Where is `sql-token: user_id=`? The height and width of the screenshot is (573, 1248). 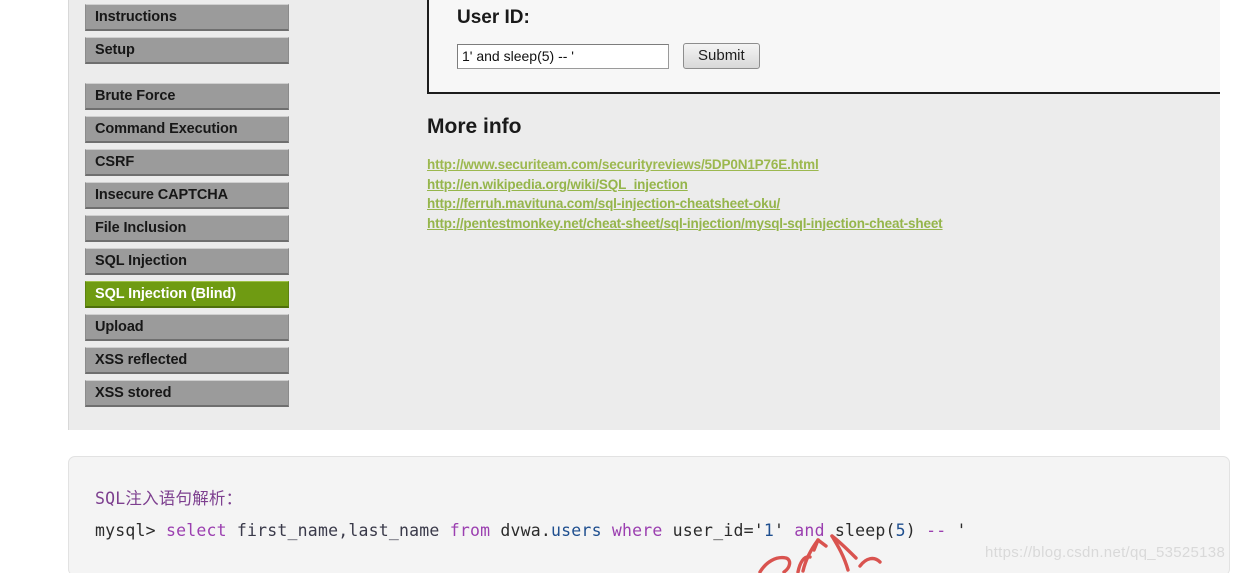
sql-token: user_id= is located at coordinates (713, 530).